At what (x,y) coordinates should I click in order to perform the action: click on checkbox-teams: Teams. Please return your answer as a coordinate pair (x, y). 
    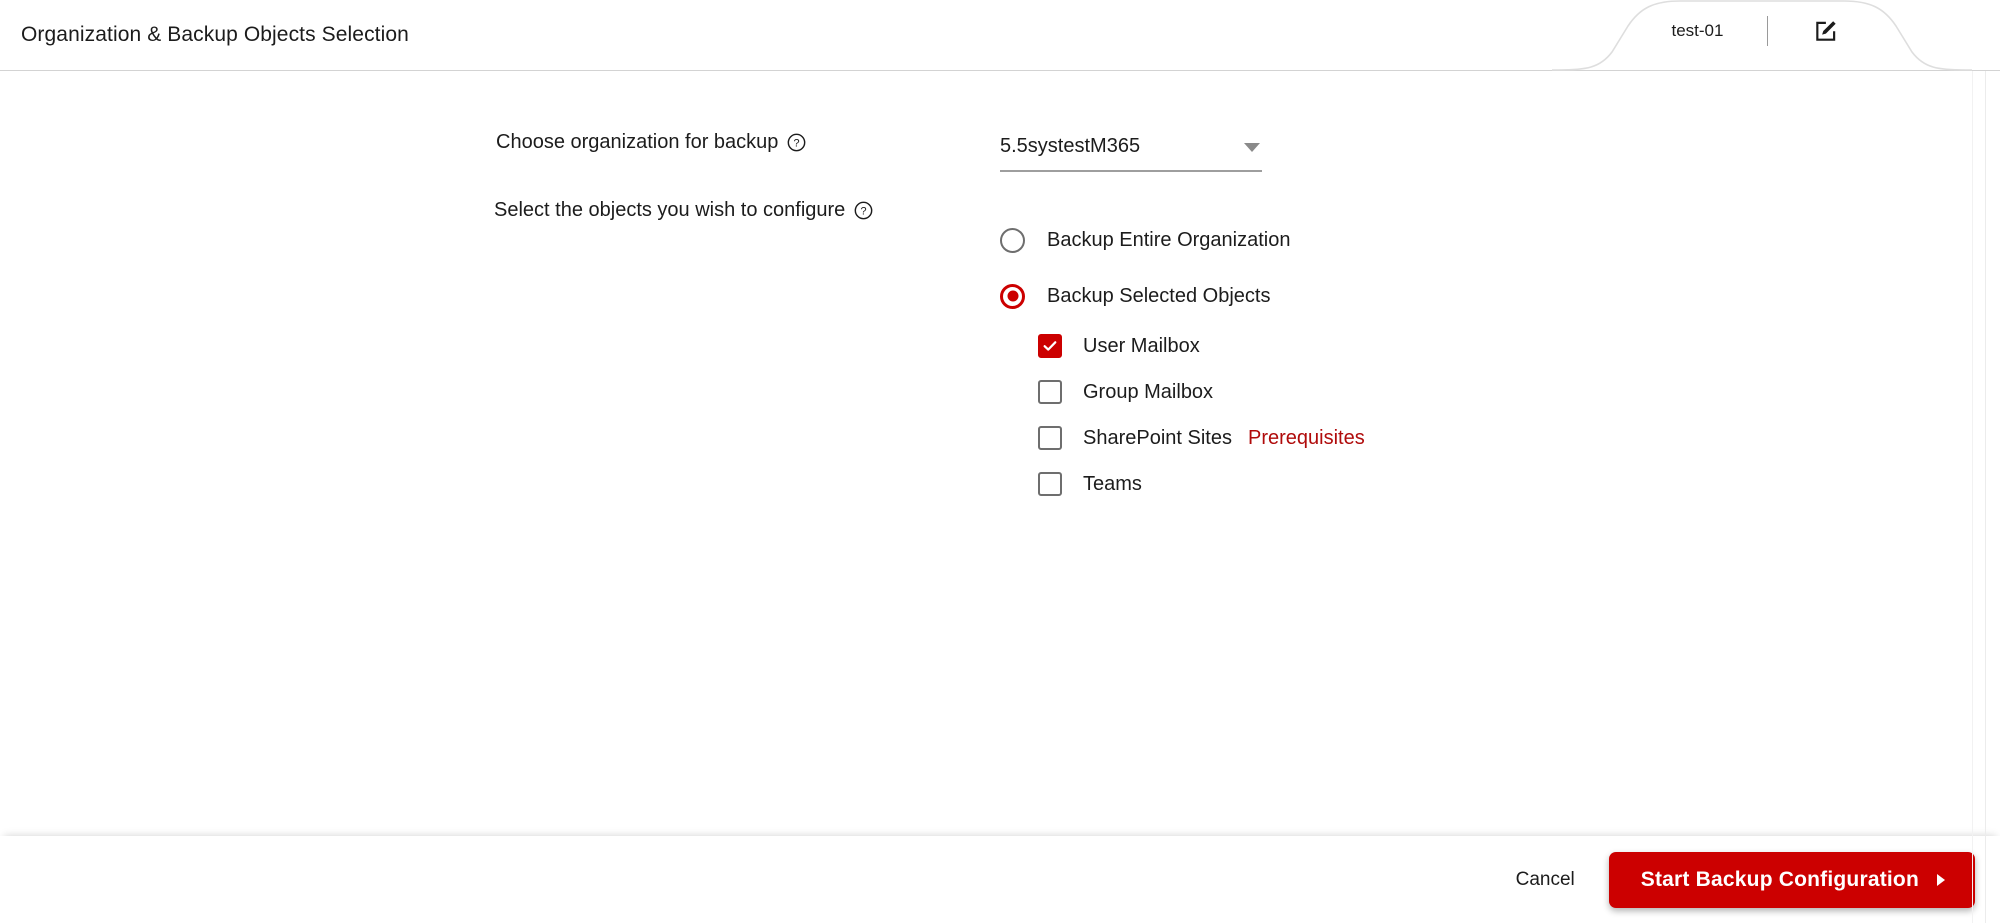
    Looking at the image, I should click on (1201, 484).